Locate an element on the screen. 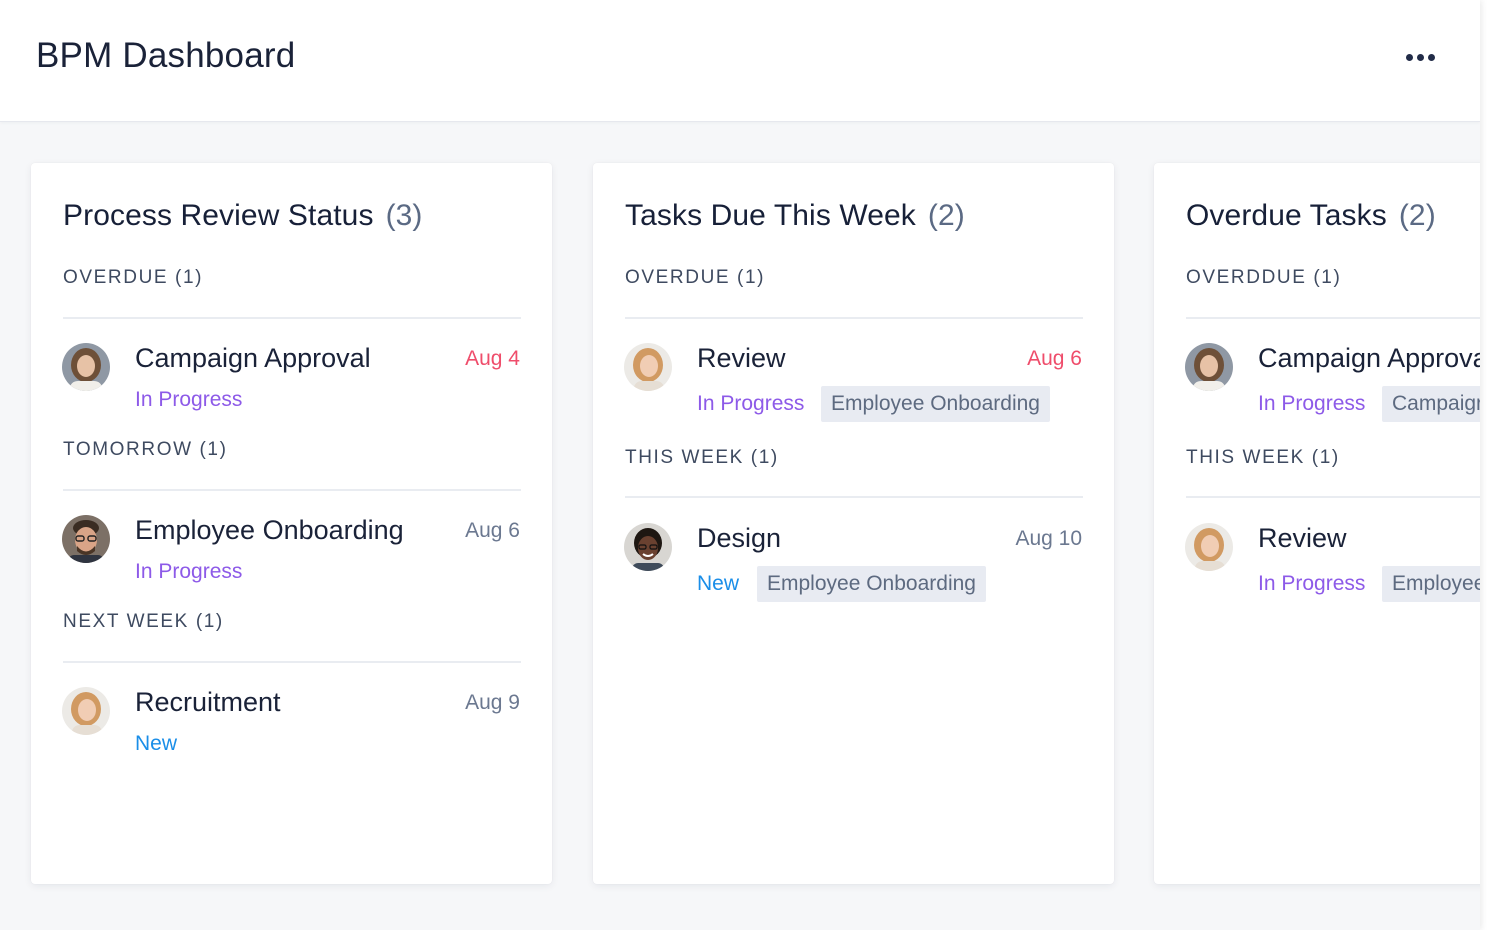 The width and height of the screenshot is (1500, 930). task-item-employee-onboarding: Employee Onboarding Aug 6 In Progress is located at coordinates (291, 560).